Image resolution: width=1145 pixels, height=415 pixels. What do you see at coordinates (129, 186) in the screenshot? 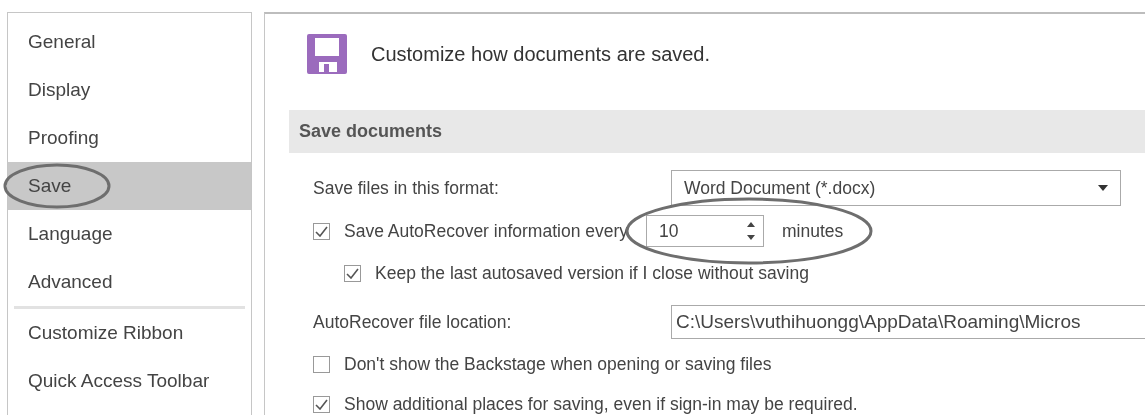
I see `sidebar-item: Save` at bounding box center [129, 186].